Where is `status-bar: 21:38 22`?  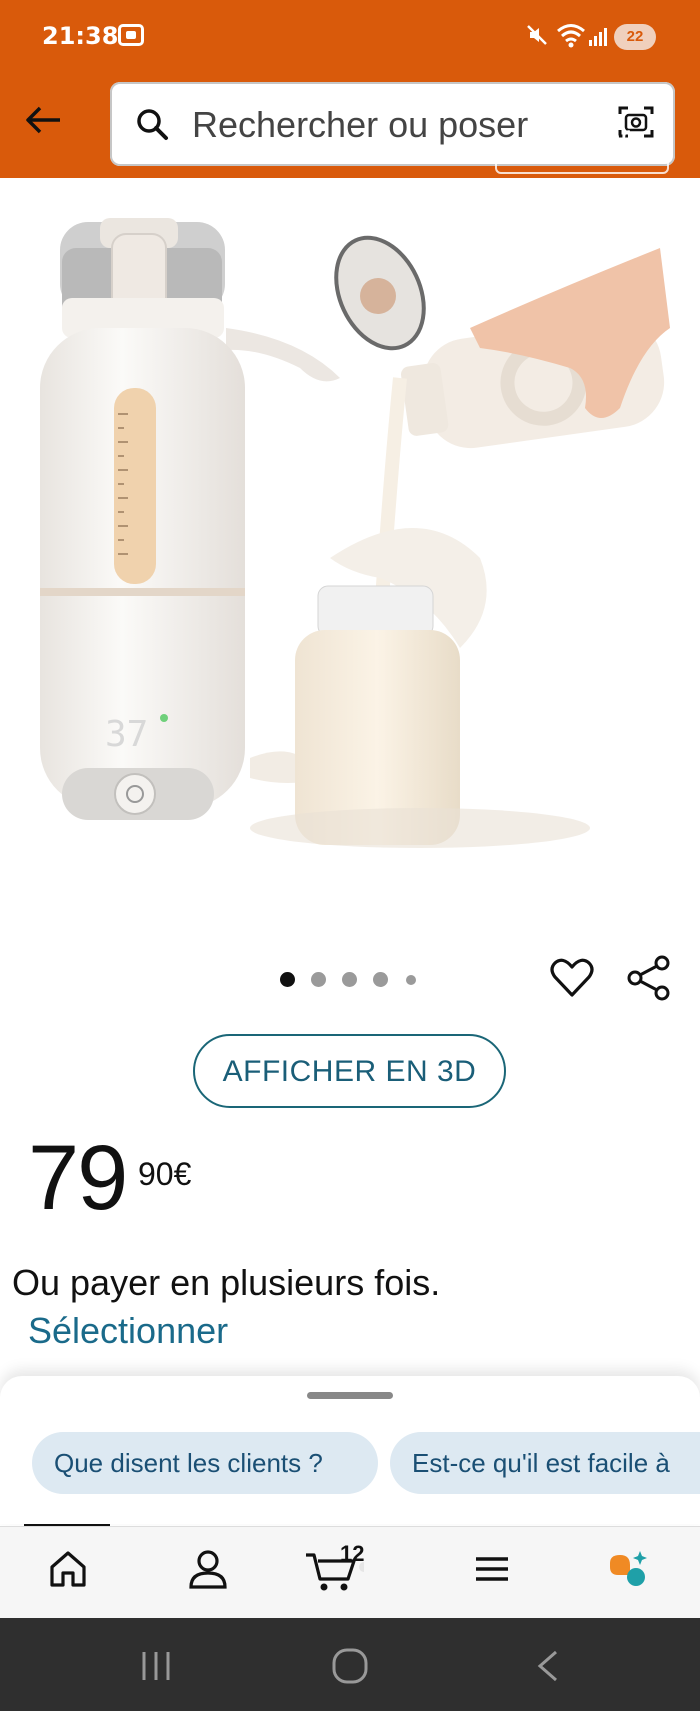 status-bar: 21:38 22 is located at coordinates (350, 38).